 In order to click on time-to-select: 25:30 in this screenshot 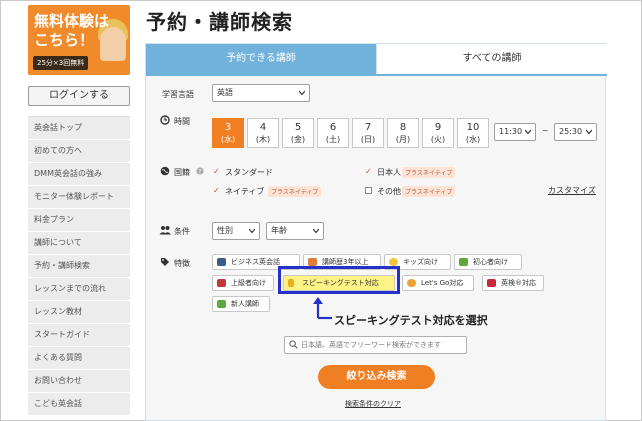, I will do `click(575, 132)`.